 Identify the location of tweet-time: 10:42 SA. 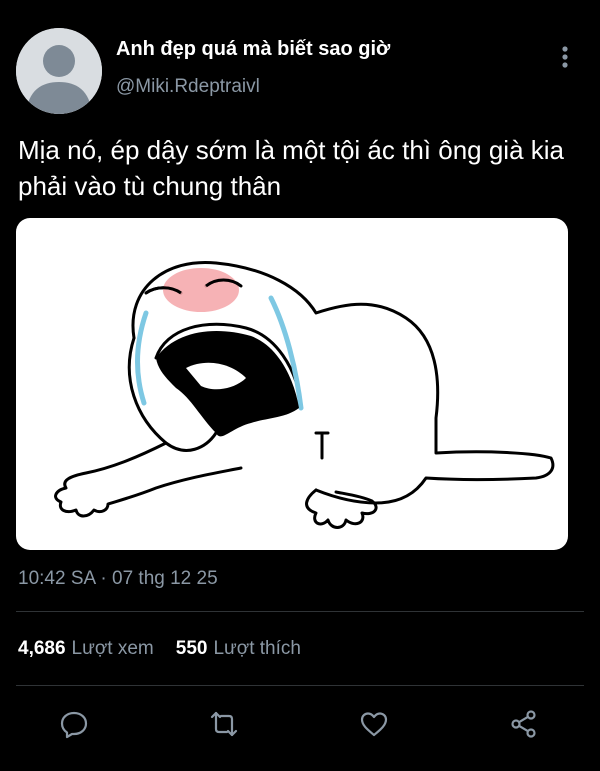
(57, 578).